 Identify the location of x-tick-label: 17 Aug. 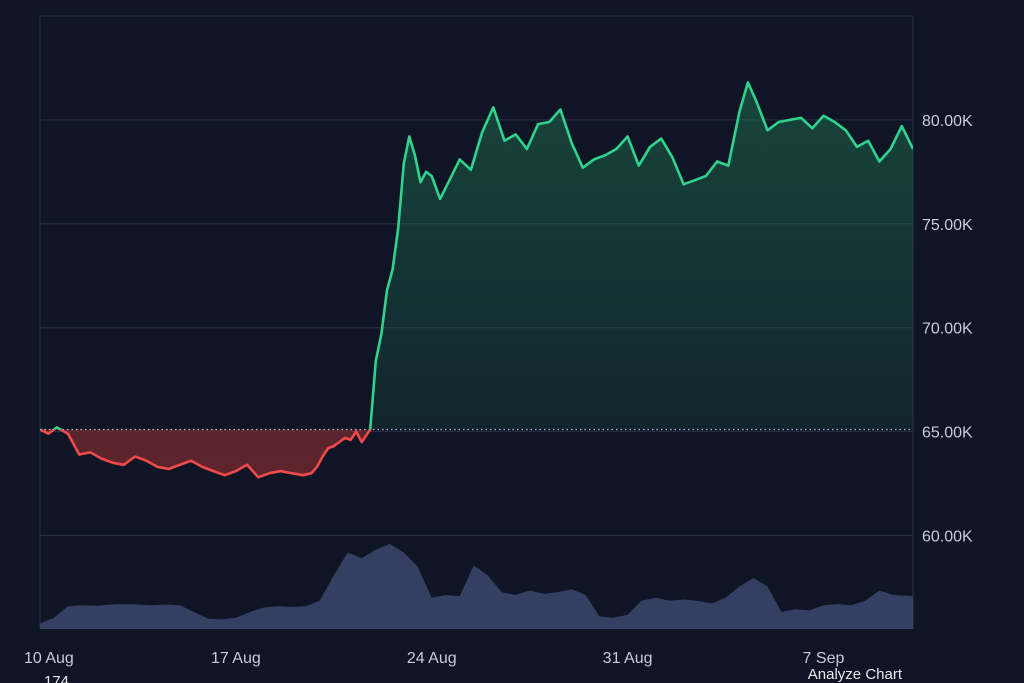
(236, 658).